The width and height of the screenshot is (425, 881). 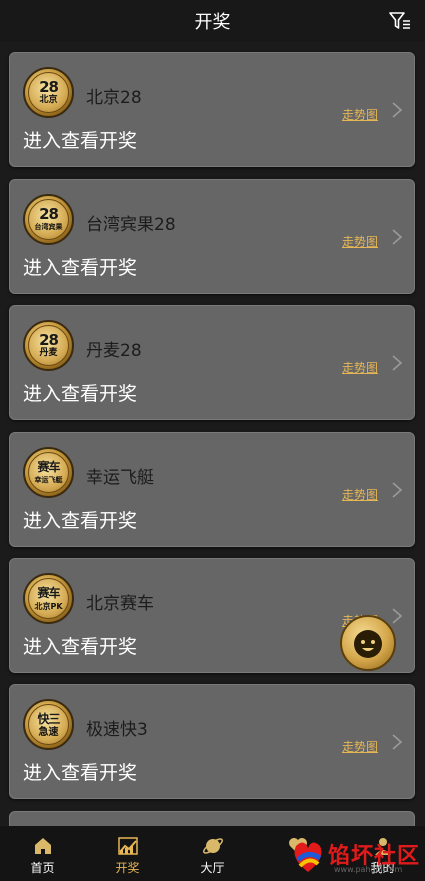 I want to click on watermark-url: www.pahoui.com, so click(x=368, y=869).